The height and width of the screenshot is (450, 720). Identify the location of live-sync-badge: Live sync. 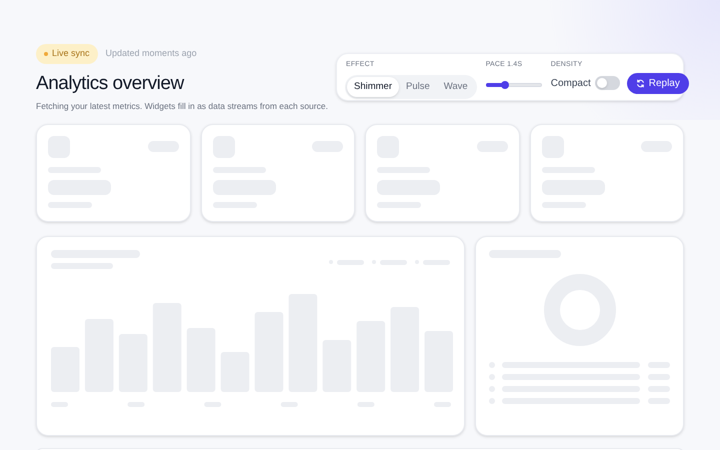
(67, 54).